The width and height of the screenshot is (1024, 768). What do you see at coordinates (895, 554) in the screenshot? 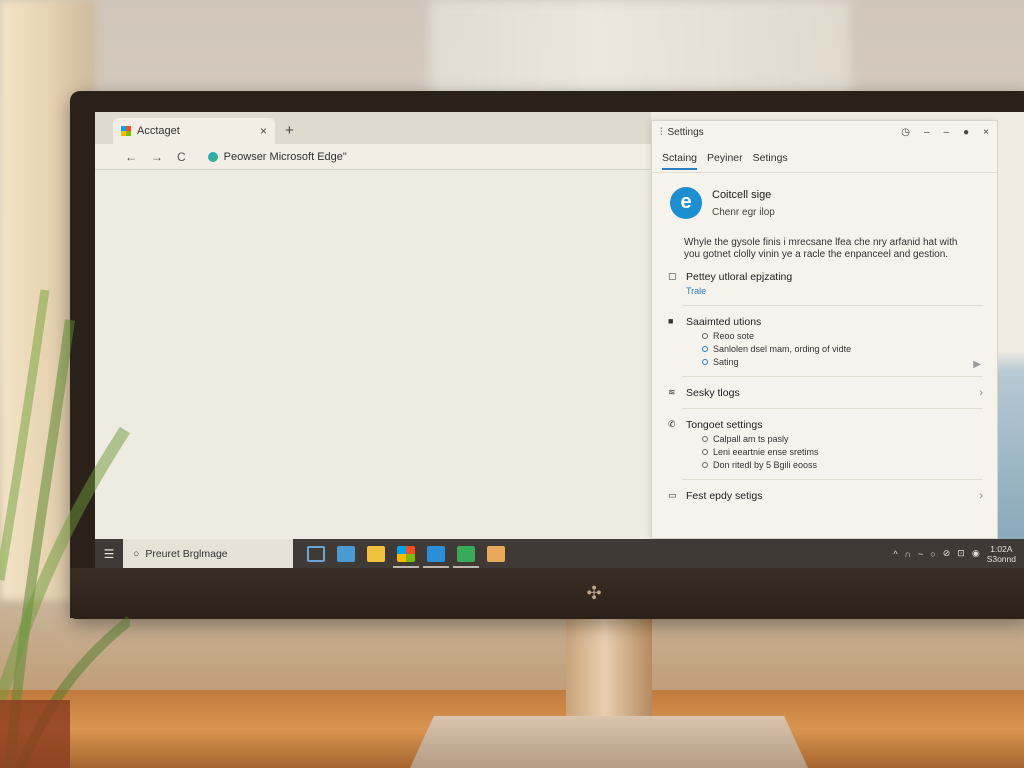
I see `chevron-up-icon: ^` at bounding box center [895, 554].